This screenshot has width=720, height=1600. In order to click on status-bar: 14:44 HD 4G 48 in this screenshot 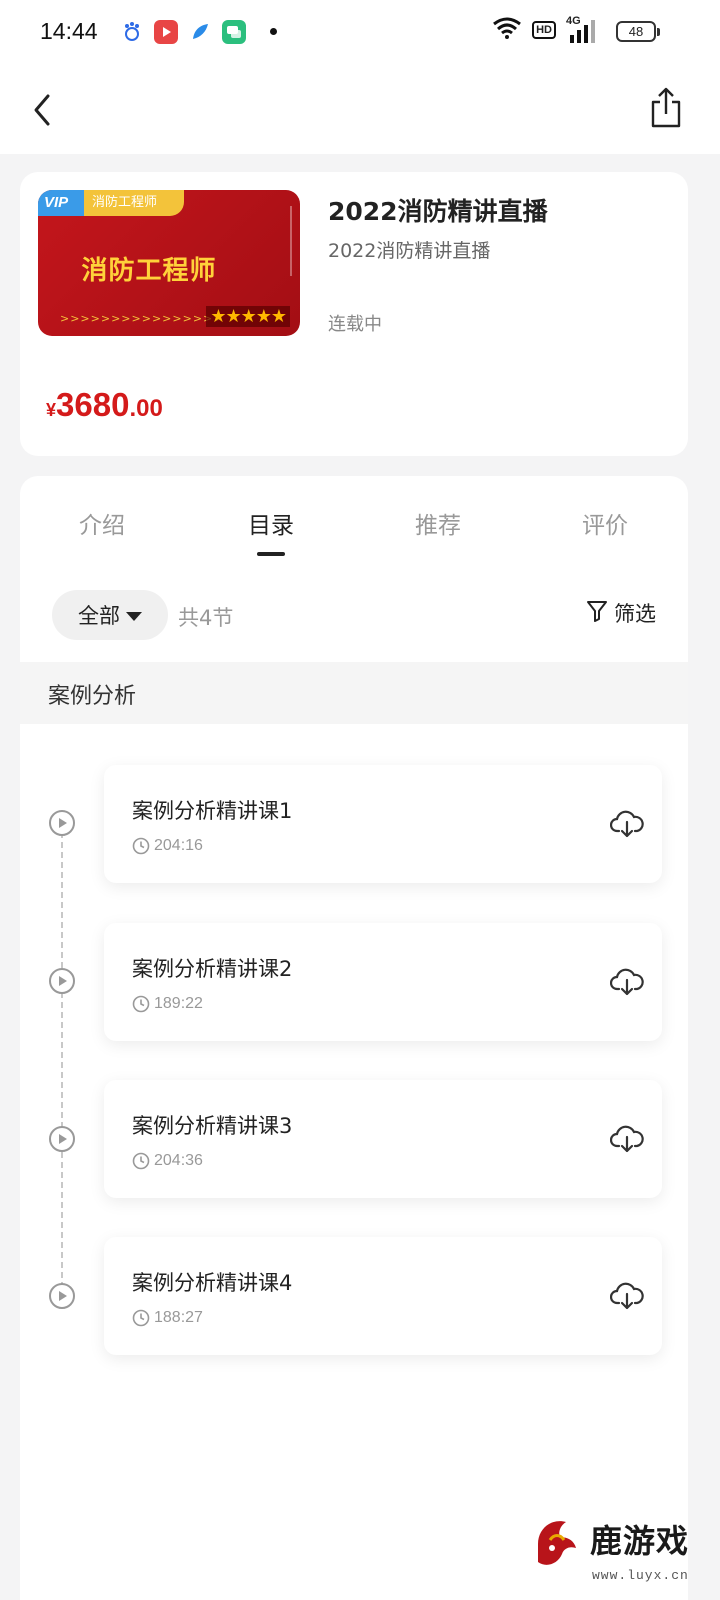, I will do `click(360, 32)`.